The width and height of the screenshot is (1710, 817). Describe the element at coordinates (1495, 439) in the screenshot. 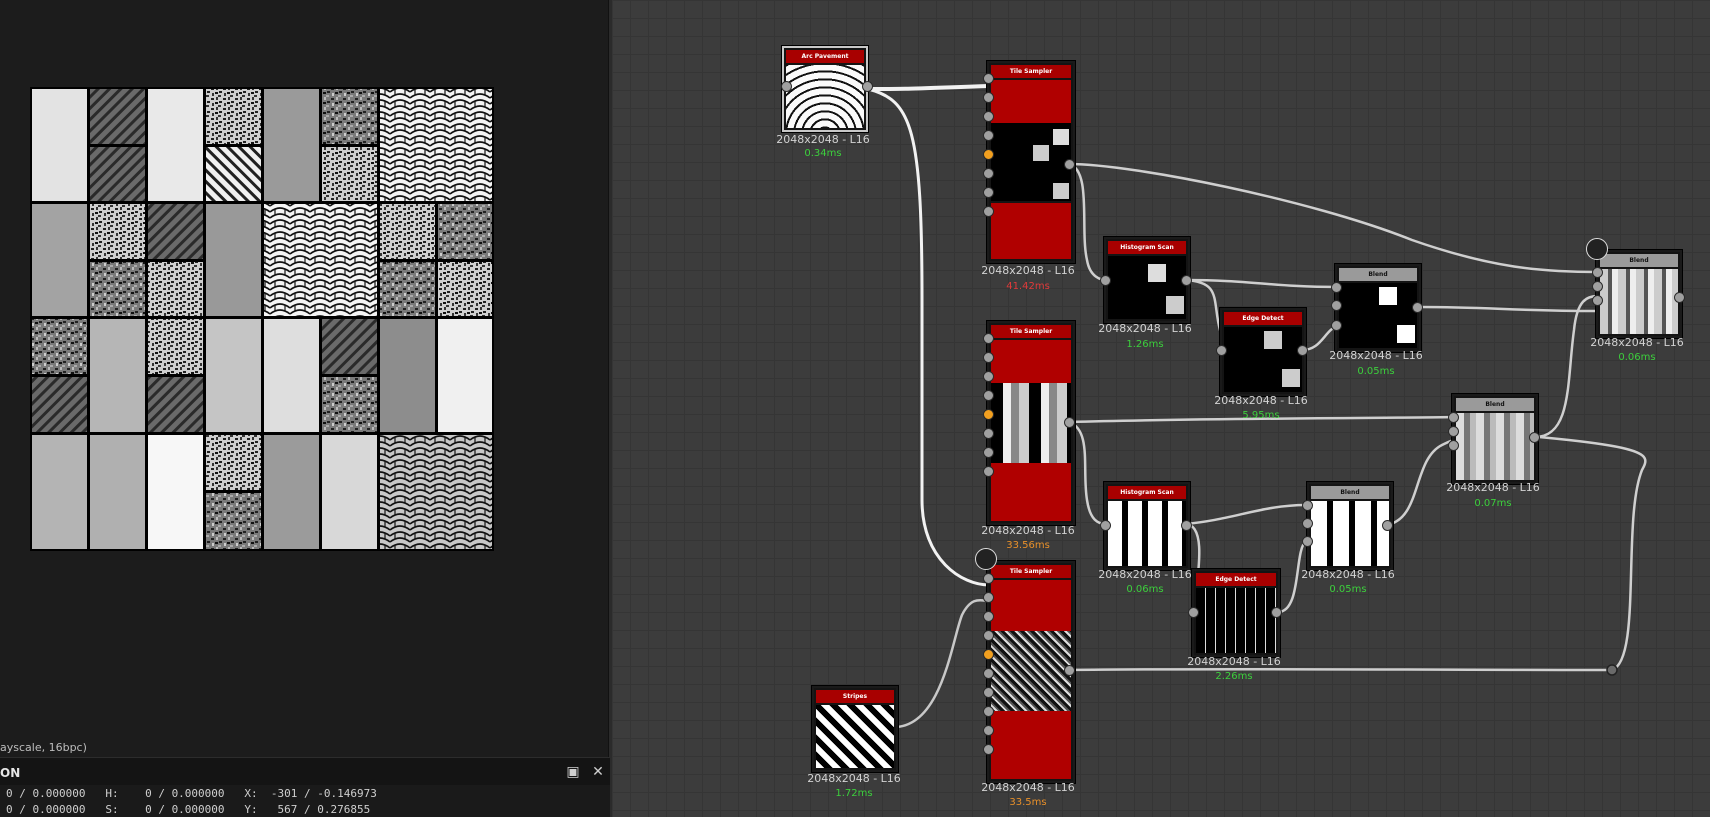

I see `node-blend-3: Blend` at that location.